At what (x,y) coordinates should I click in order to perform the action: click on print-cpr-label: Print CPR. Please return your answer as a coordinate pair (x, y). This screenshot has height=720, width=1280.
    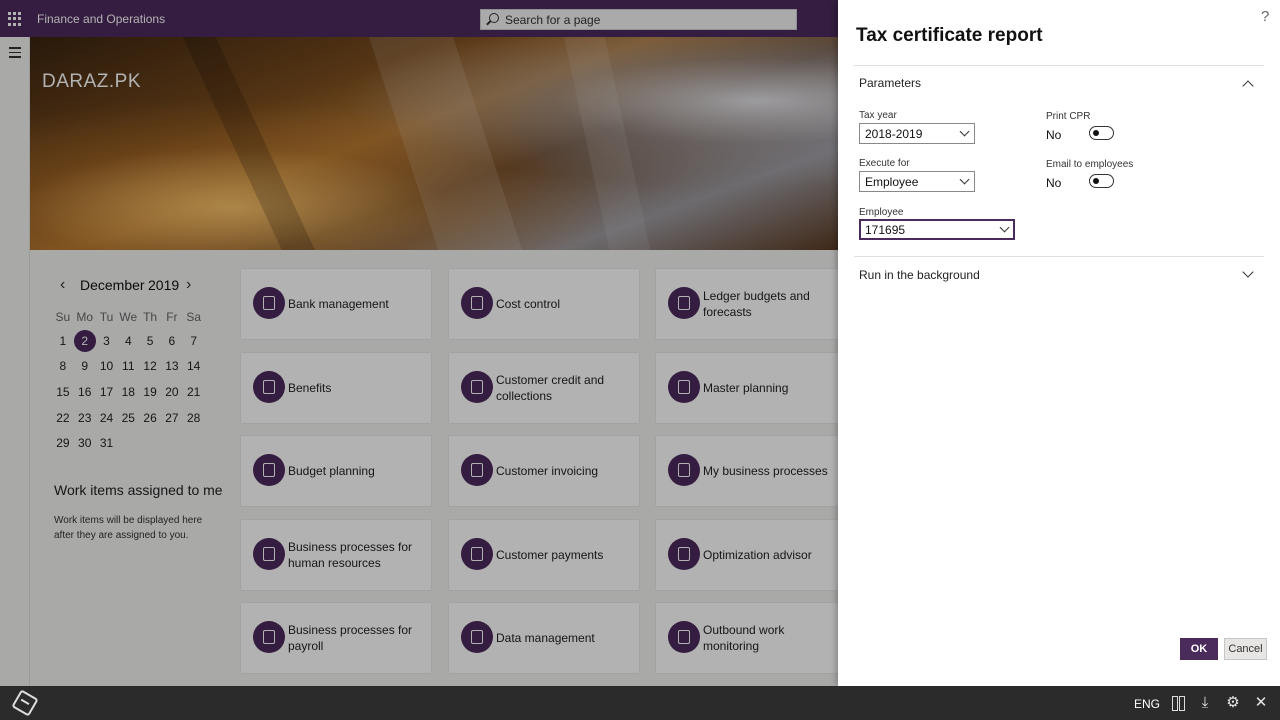
    Looking at the image, I should click on (1068, 116).